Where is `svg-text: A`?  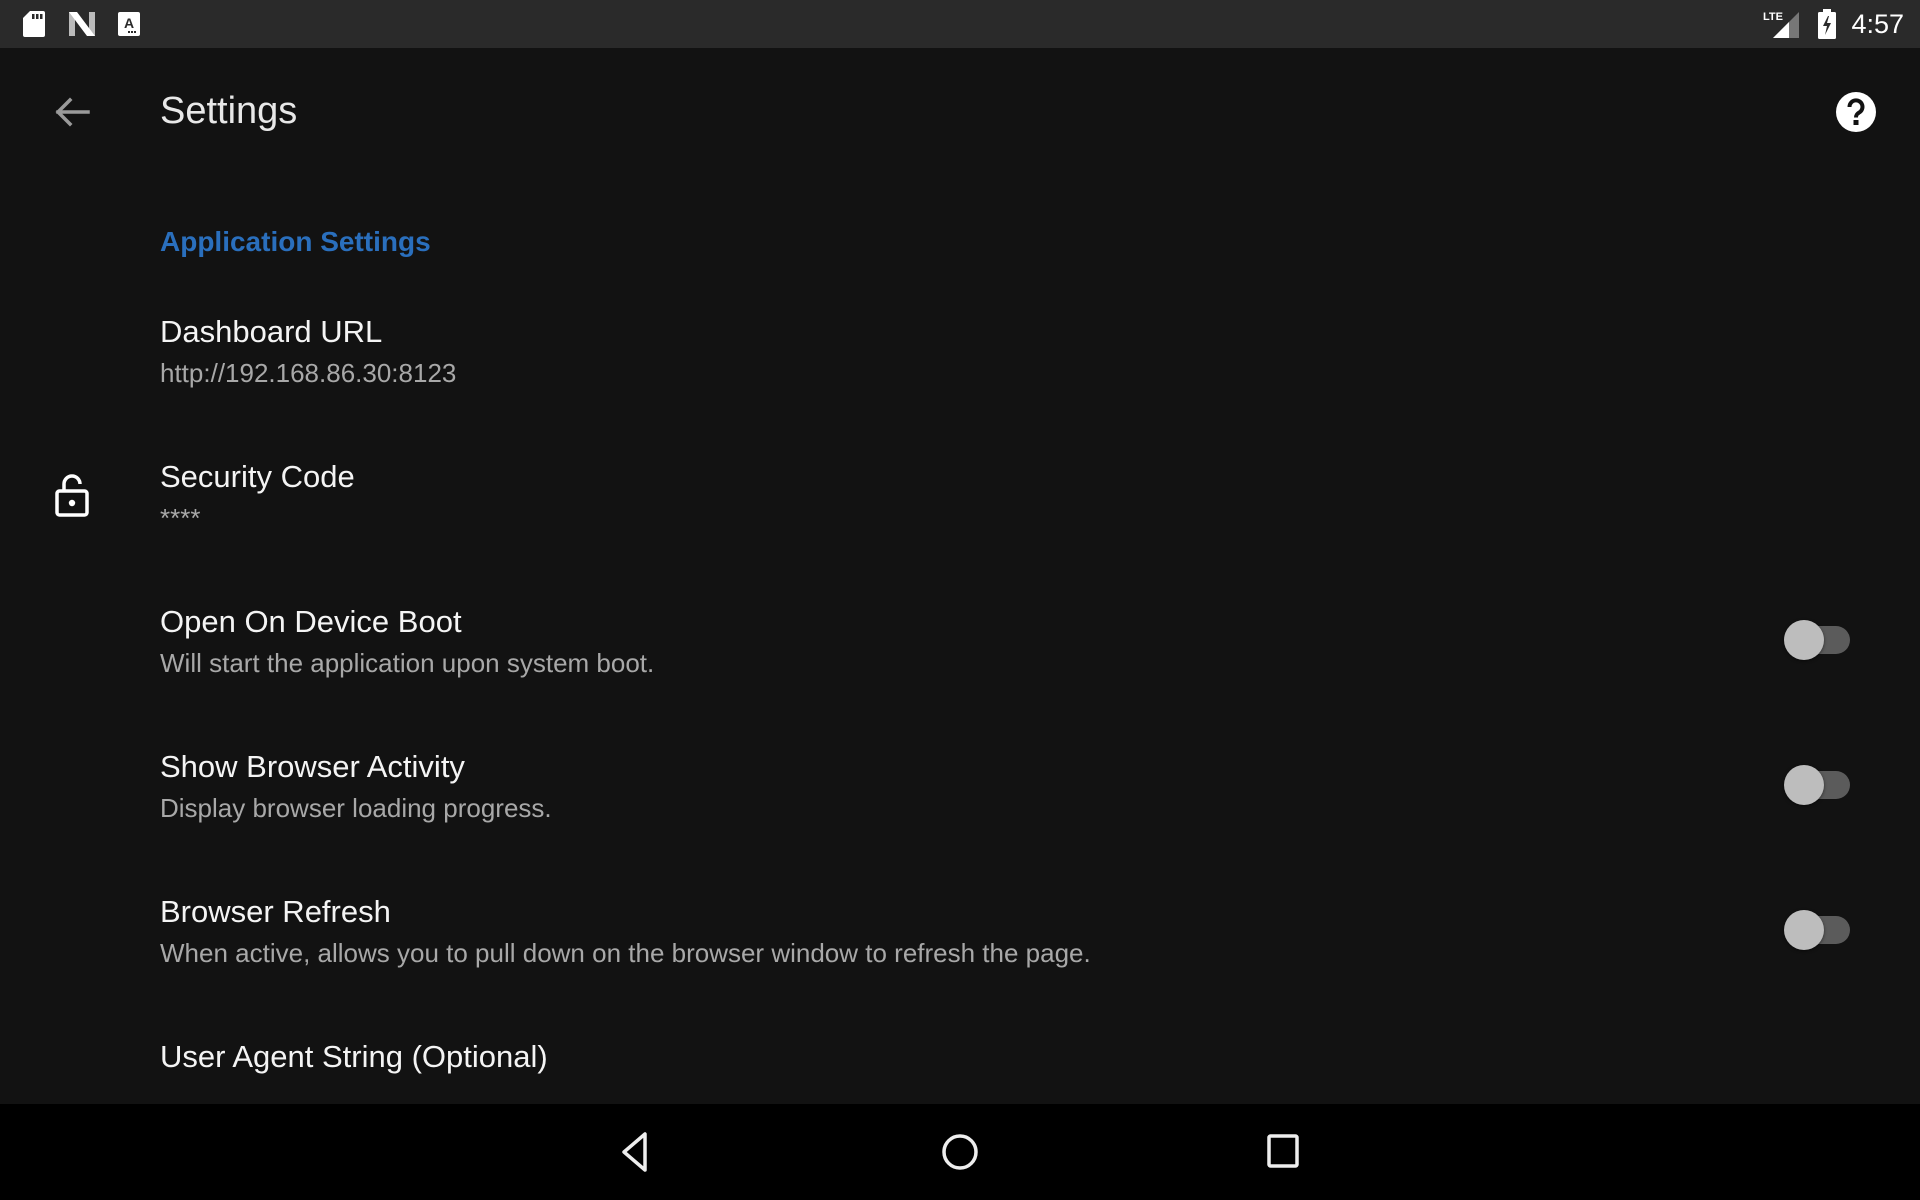 svg-text: A is located at coordinates (129, 23).